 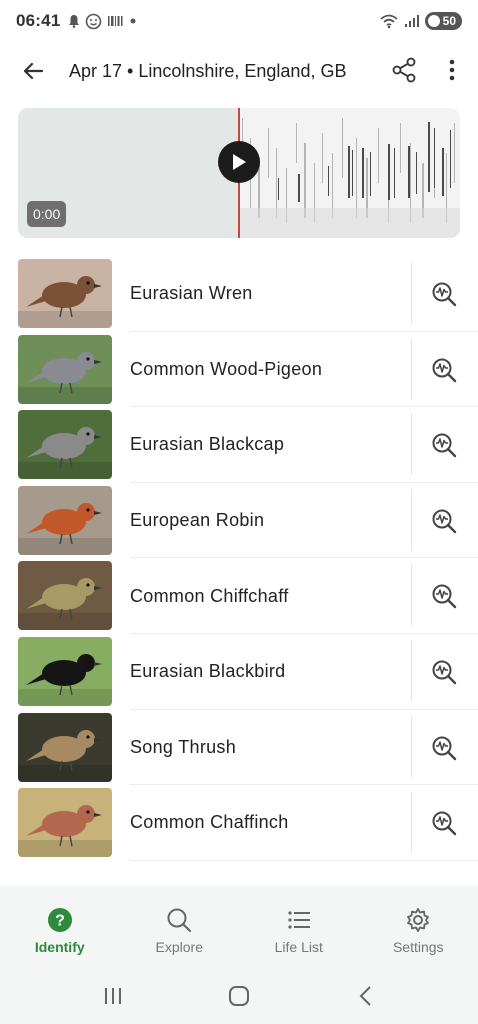 What do you see at coordinates (209, 595) in the screenshot?
I see `species-name: Common Chiffchaff` at bounding box center [209, 595].